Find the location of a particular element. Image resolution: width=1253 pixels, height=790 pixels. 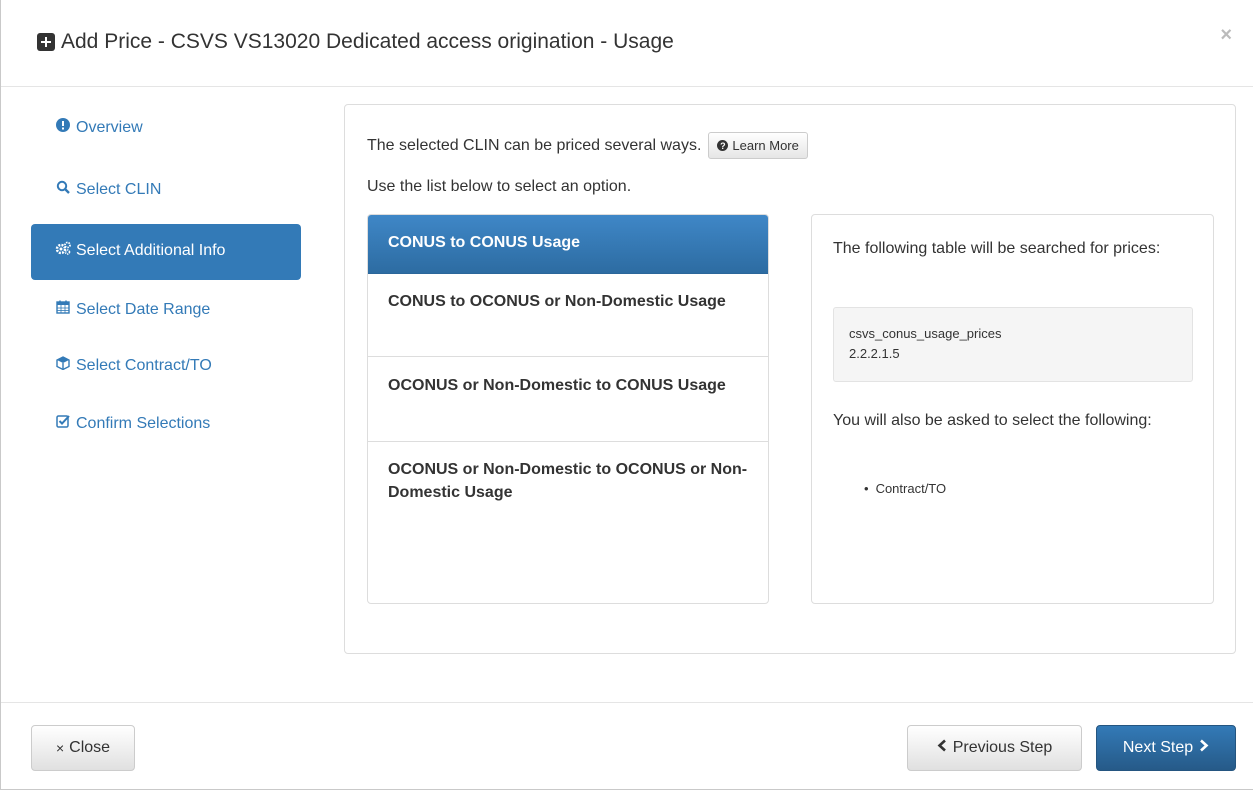

step-label: Overview is located at coordinates (109, 127).